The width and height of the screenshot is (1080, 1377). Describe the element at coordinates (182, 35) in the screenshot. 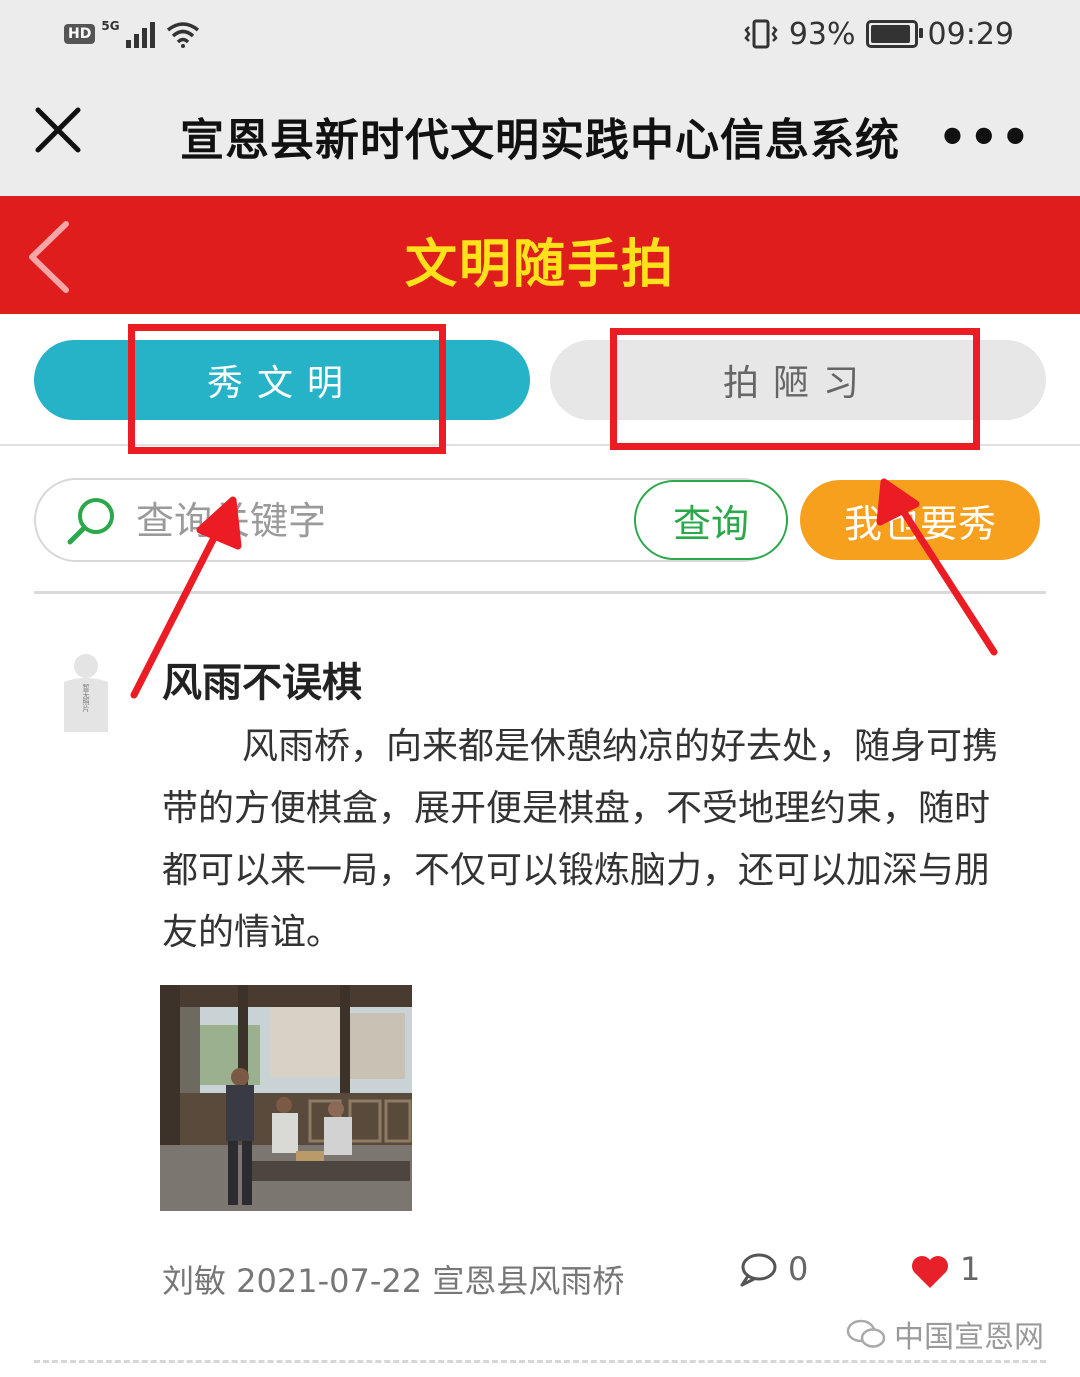

I see `wifi-icon` at that location.